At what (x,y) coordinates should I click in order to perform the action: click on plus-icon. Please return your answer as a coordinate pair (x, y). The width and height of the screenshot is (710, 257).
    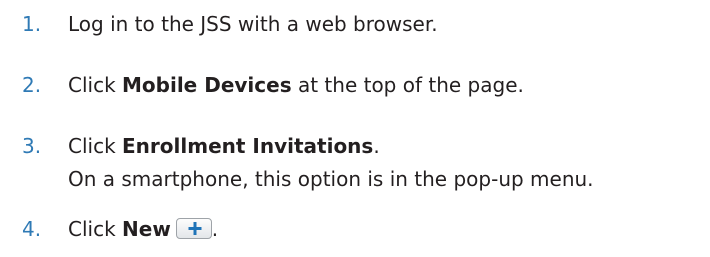
    Looking at the image, I should click on (195, 228).